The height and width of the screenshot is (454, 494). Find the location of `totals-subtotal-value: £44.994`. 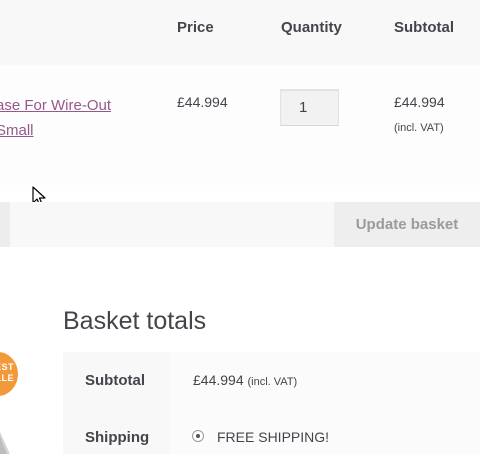

totals-subtotal-value: £44.994 is located at coordinates (218, 380).